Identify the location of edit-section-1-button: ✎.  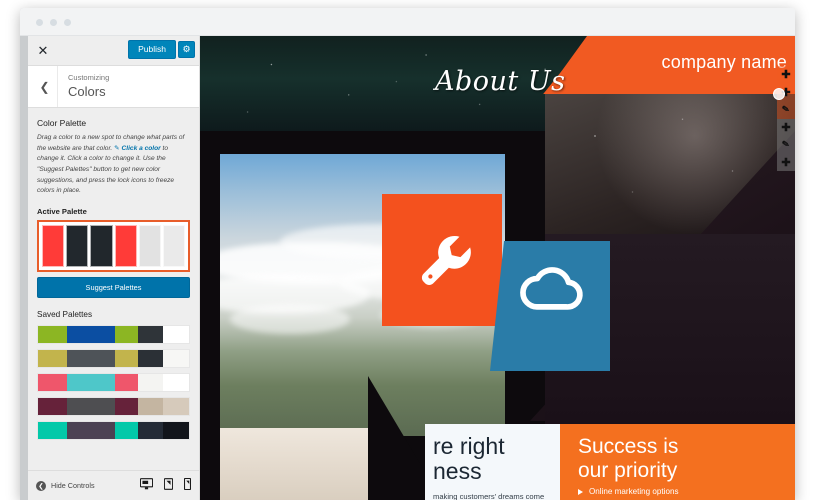
(786, 110).